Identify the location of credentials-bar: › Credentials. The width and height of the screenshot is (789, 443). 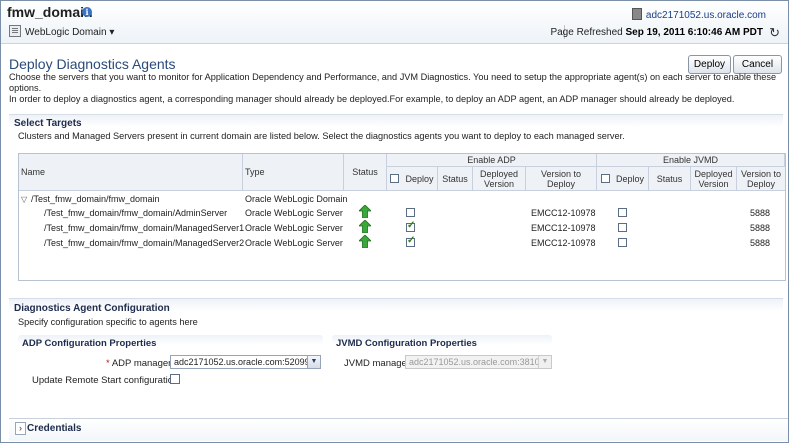
(398, 429).